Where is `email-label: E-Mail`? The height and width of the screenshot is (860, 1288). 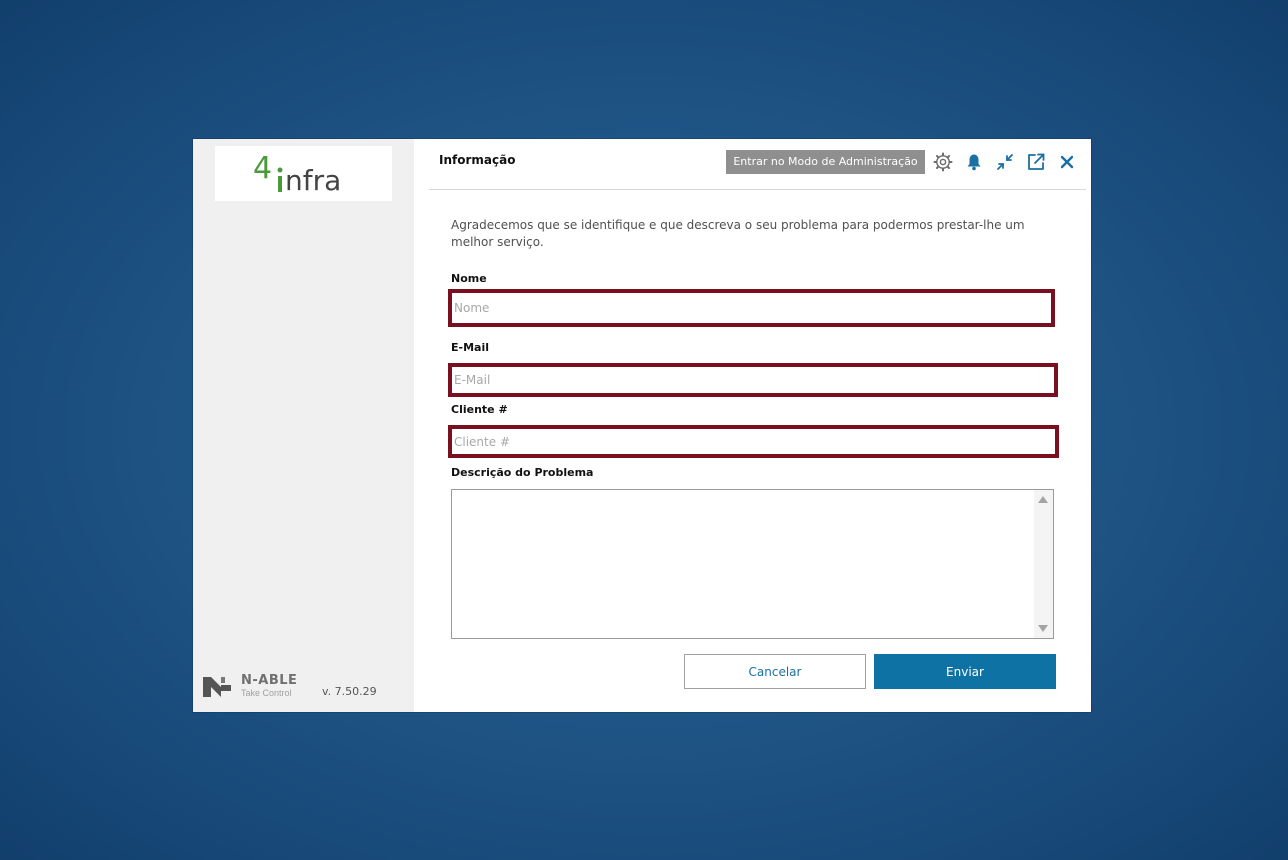
email-label: E-Mail is located at coordinates (470, 347).